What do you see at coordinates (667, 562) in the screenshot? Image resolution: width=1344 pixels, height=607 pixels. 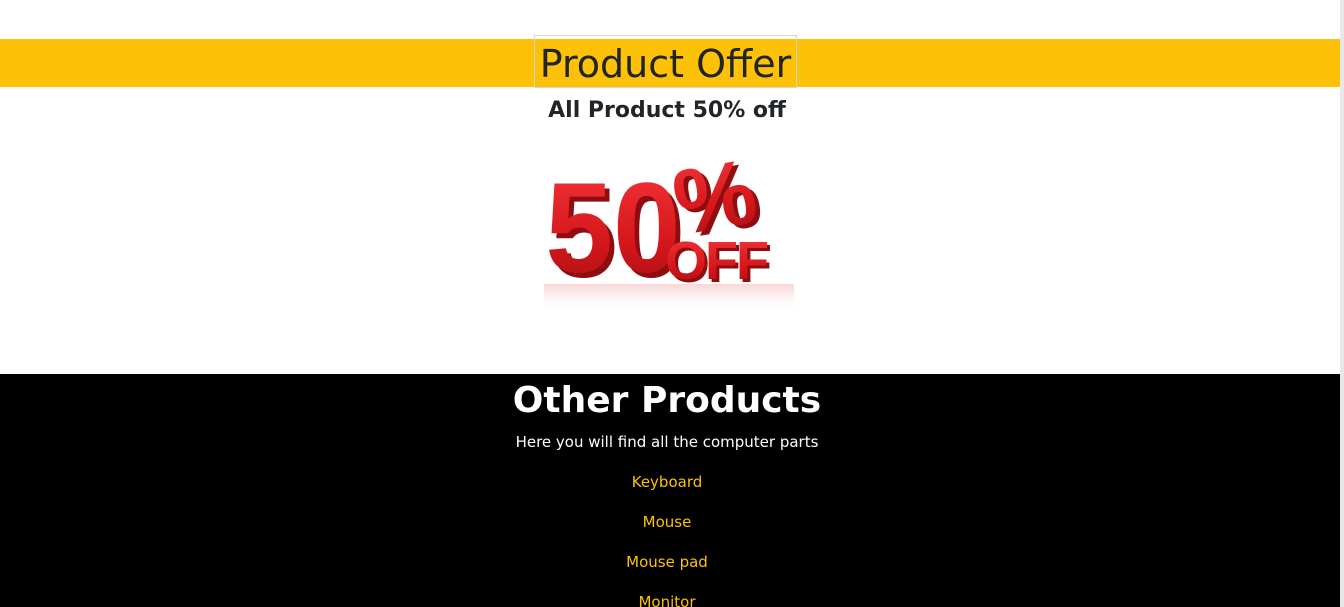 I see `product-link-mouse-pad: Mouse pad` at bounding box center [667, 562].